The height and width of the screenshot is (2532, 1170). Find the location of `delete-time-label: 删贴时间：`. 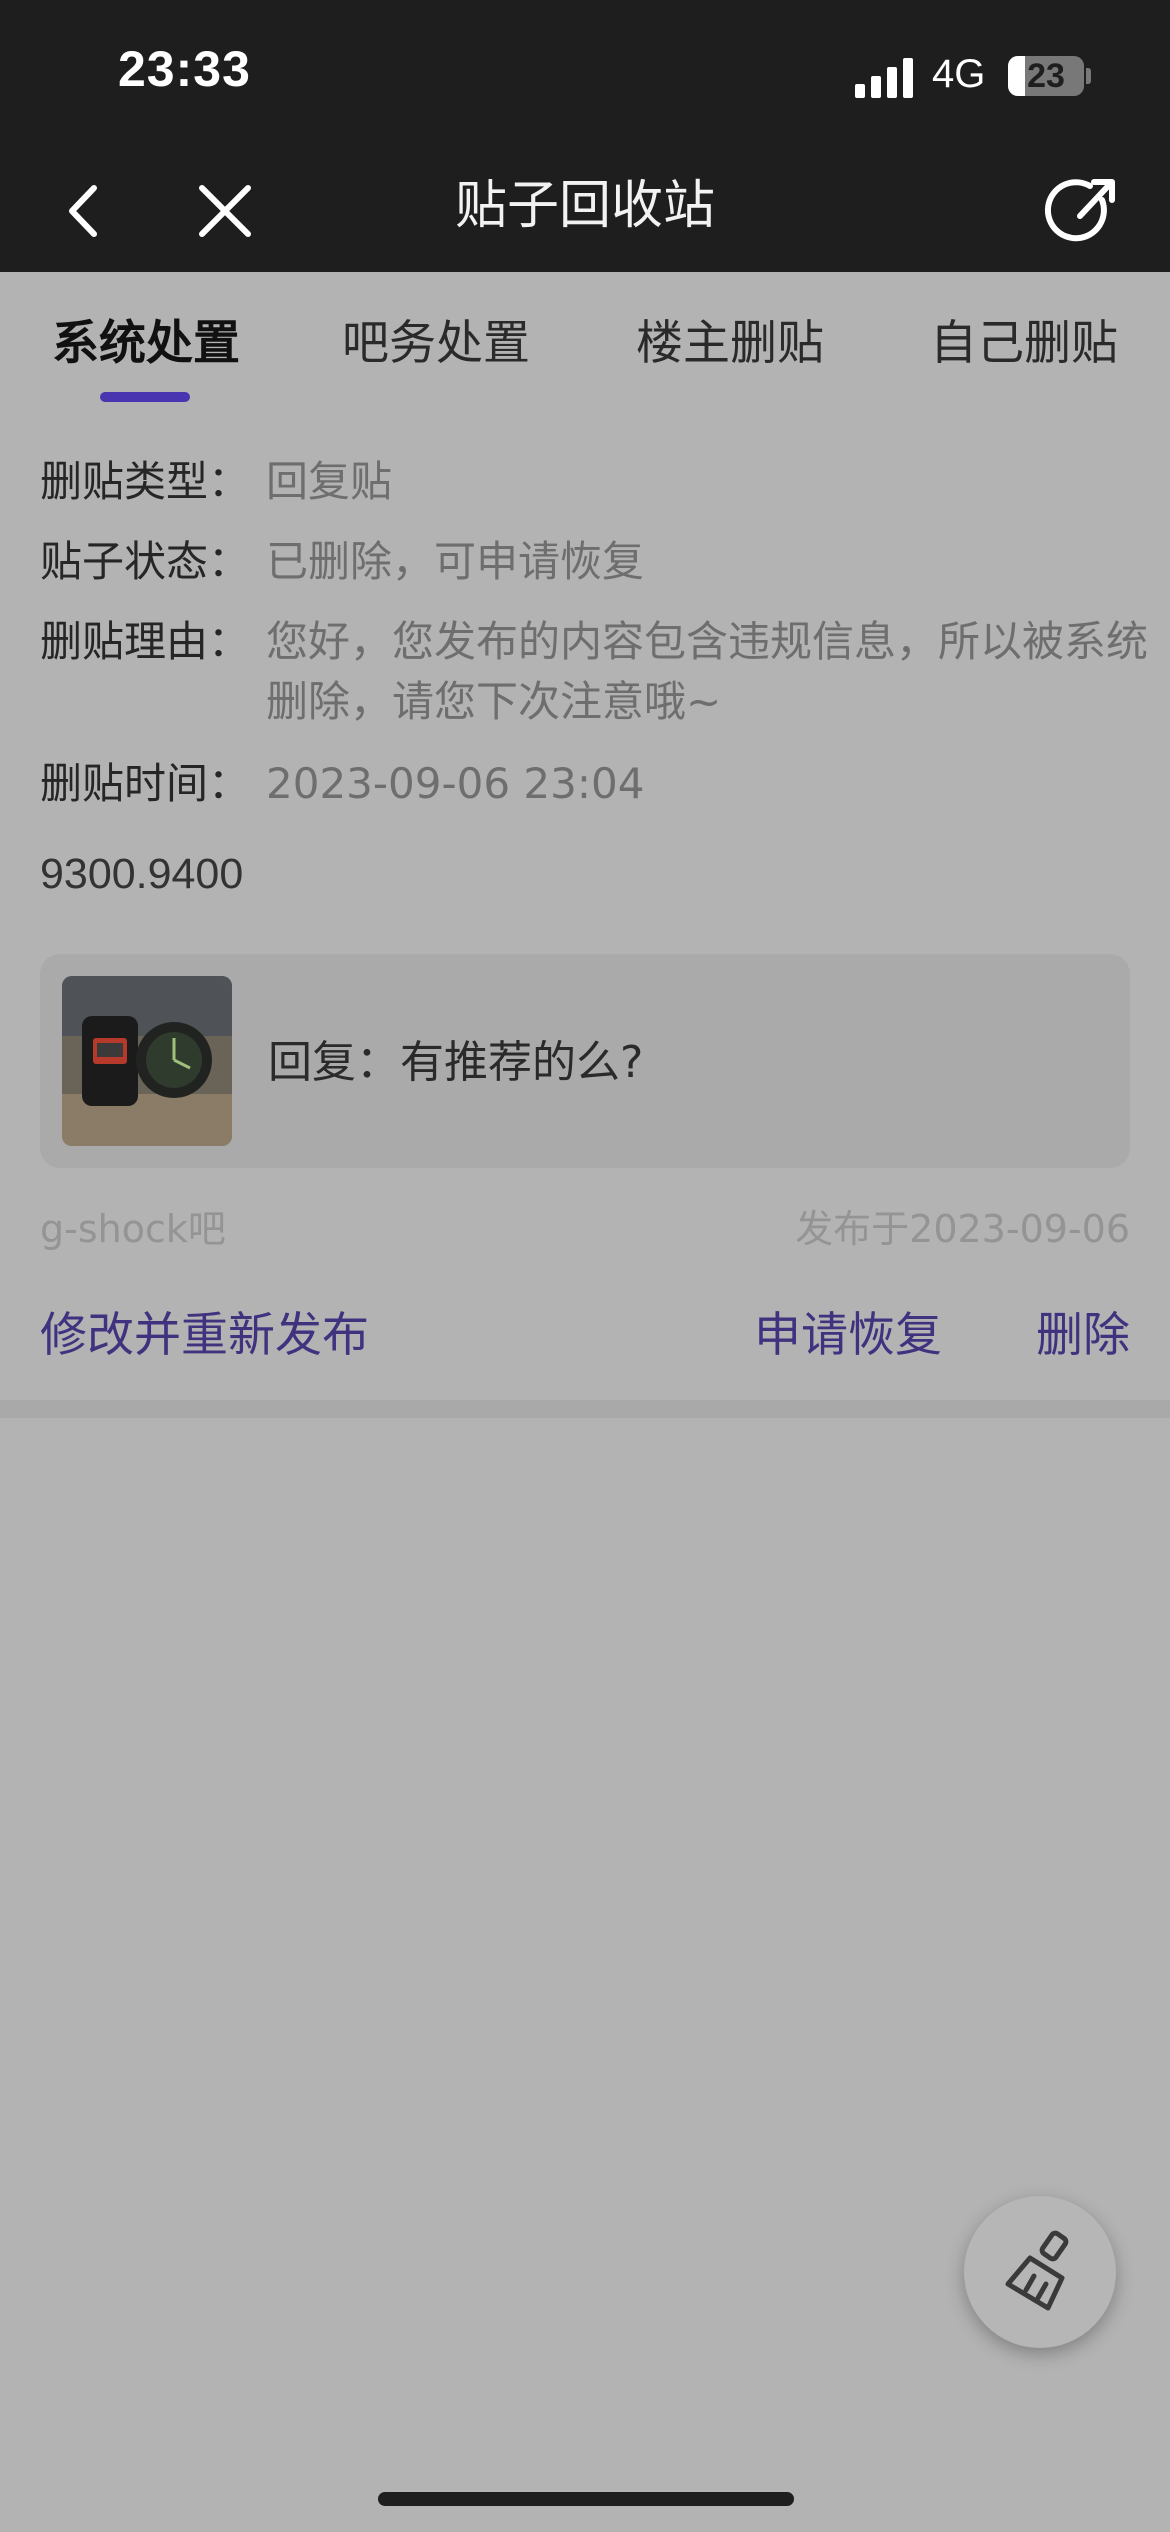

delete-time-label: 删贴时间： is located at coordinates (145, 783).